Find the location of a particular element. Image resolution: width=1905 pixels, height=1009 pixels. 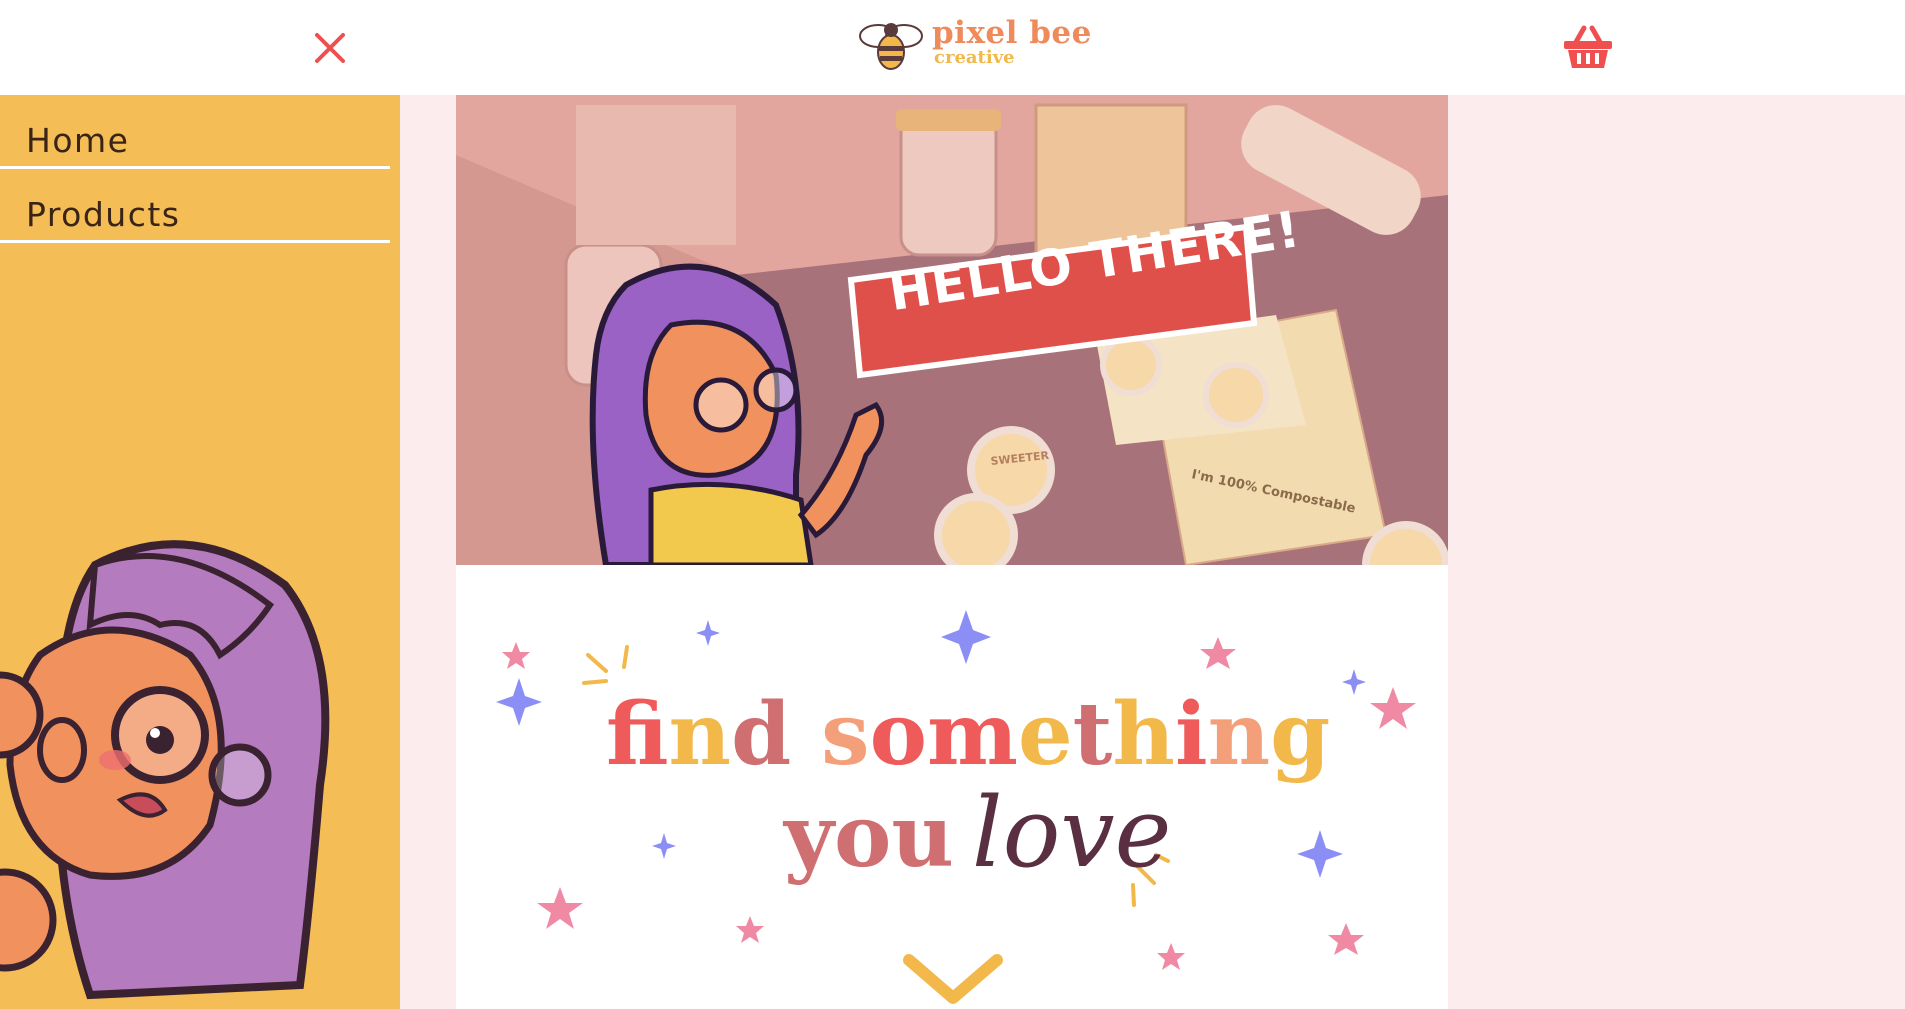

tagline-word-you: you is located at coordinates (869, 836).